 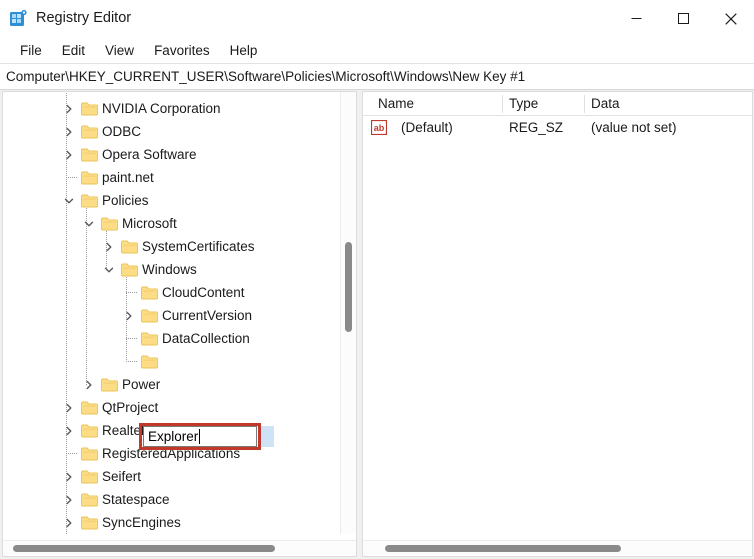 I want to click on string-value-icon: ab, so click(x=379, y=127).